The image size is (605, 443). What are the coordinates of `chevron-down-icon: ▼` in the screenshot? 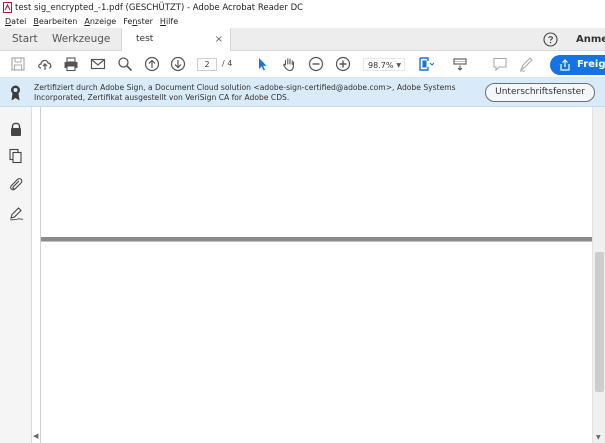 It's located at (398, 65).